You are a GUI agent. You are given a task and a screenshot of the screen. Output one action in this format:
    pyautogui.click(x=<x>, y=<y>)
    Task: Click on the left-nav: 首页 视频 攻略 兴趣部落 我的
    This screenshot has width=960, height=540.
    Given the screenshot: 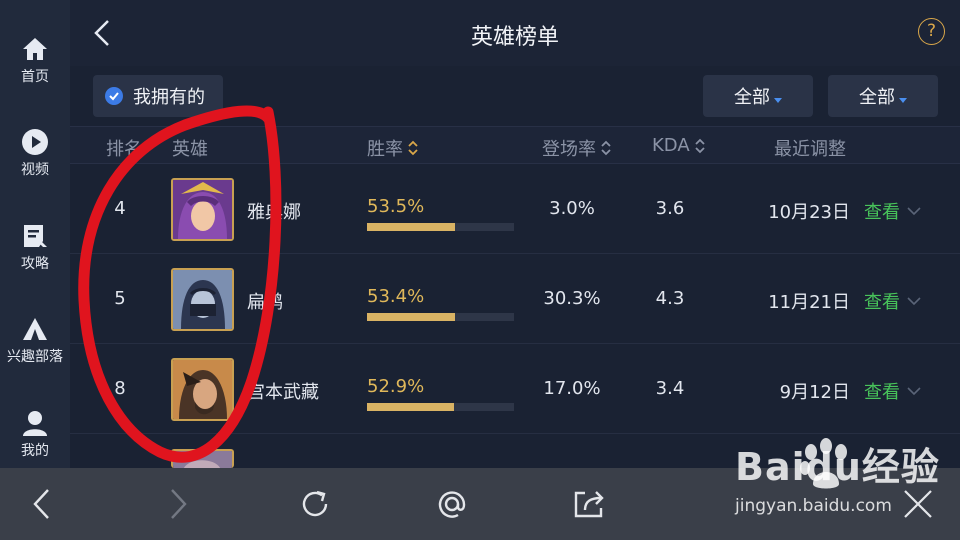 What is the action you would take?
    pyautogui.click(x=35, y=234)
    